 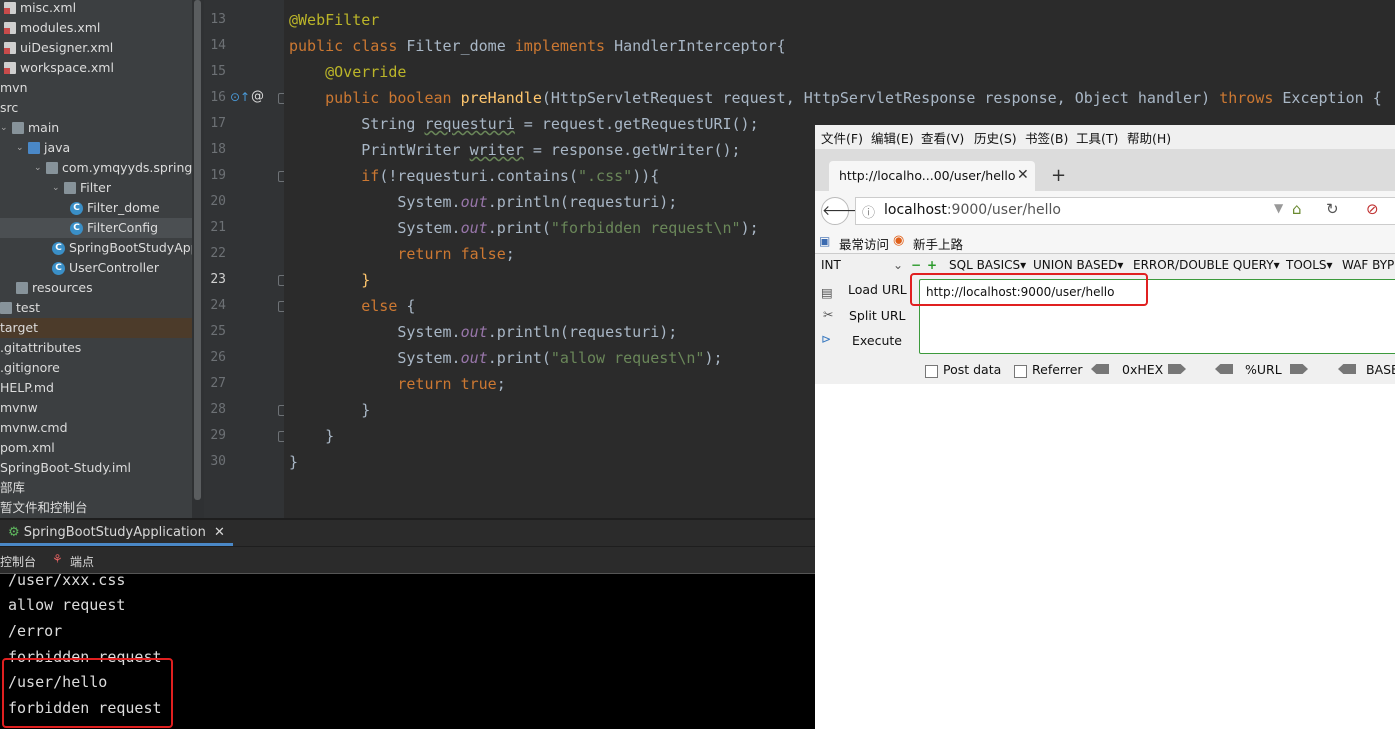 What do you see at coordinates (96, 248) in the screenshot?
I see `tree-item: C SpringBootStudyApp` at bounding box center [96, 248].